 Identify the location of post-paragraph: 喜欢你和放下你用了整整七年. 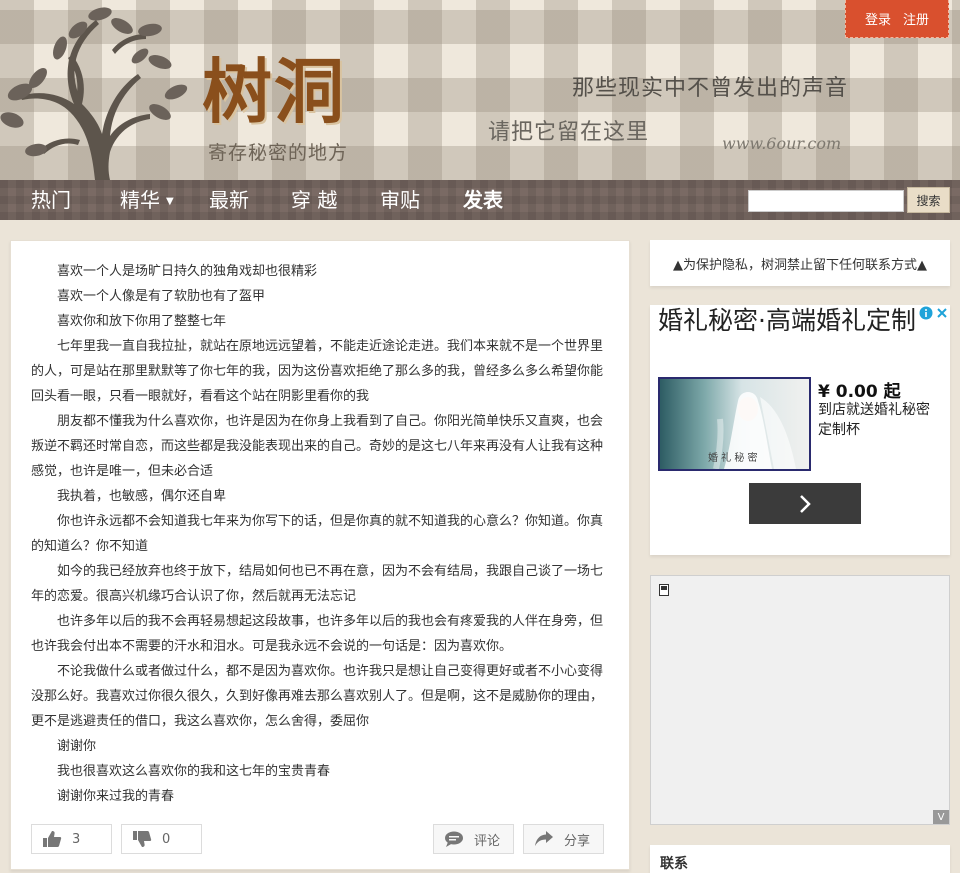
(142, 321).